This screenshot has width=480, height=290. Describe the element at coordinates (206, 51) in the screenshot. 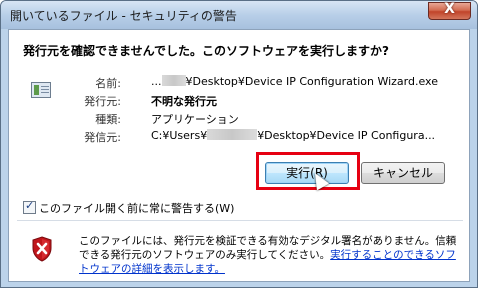

I see `dialog-question: 発行元を確認できませんでした。このソフトウェアを実行しますか?` at that location.